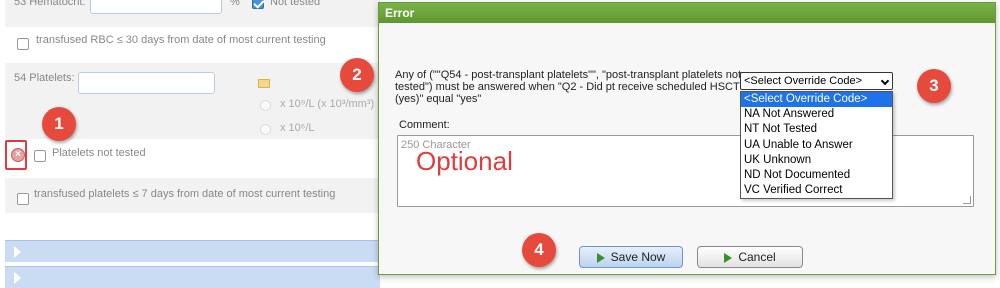 The image size is (1000, 288). What do you see at coordinates (23, 44) in the screenshot?
I see `transfused-rbc-checkbox` at bounding box center [23, 44].